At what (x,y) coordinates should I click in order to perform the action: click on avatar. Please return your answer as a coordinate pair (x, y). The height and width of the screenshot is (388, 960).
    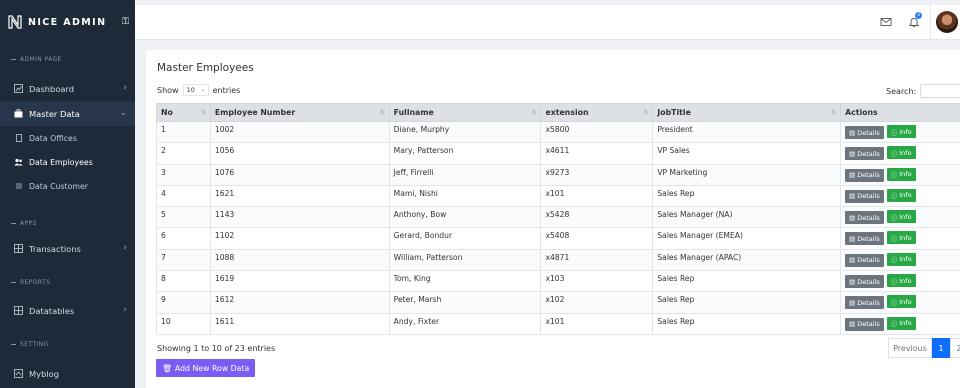
    Looking at the image, I should click on (947, 22).